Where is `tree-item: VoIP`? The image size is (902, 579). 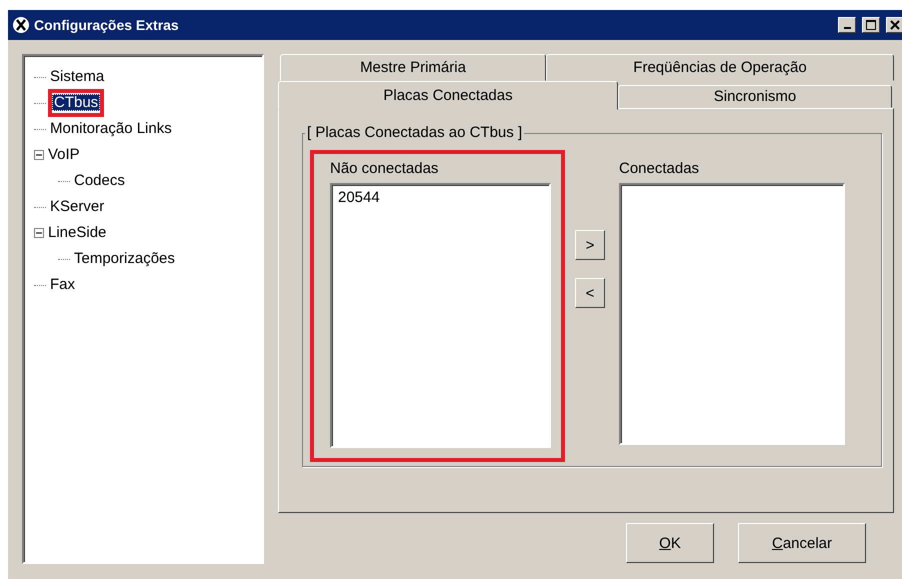 tree-item: VoIP is located at coordinates (64, 155).